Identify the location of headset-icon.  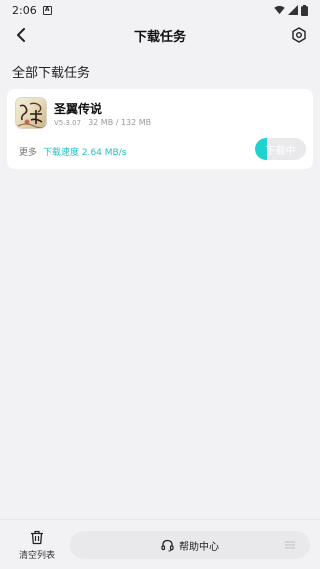
(167, 545).